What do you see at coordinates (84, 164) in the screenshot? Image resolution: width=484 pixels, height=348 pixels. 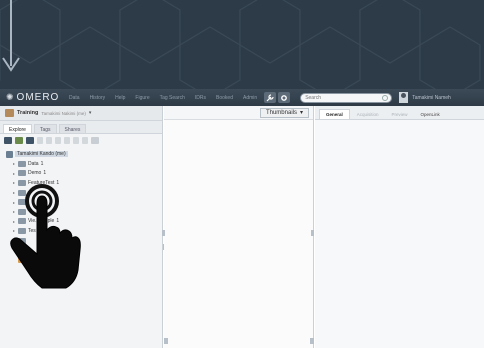 I see `tree-item: ▸ Data 1` at bounding box center [84, 164].